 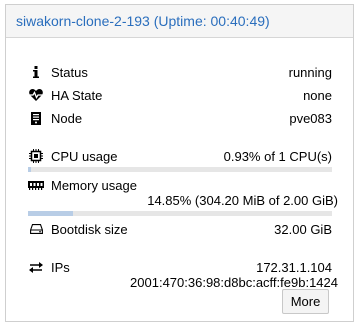 What do you see at coordinates (180, 169) in the screenshot?
I see `cpu-usage-bar` at bounding box center [180, 169].